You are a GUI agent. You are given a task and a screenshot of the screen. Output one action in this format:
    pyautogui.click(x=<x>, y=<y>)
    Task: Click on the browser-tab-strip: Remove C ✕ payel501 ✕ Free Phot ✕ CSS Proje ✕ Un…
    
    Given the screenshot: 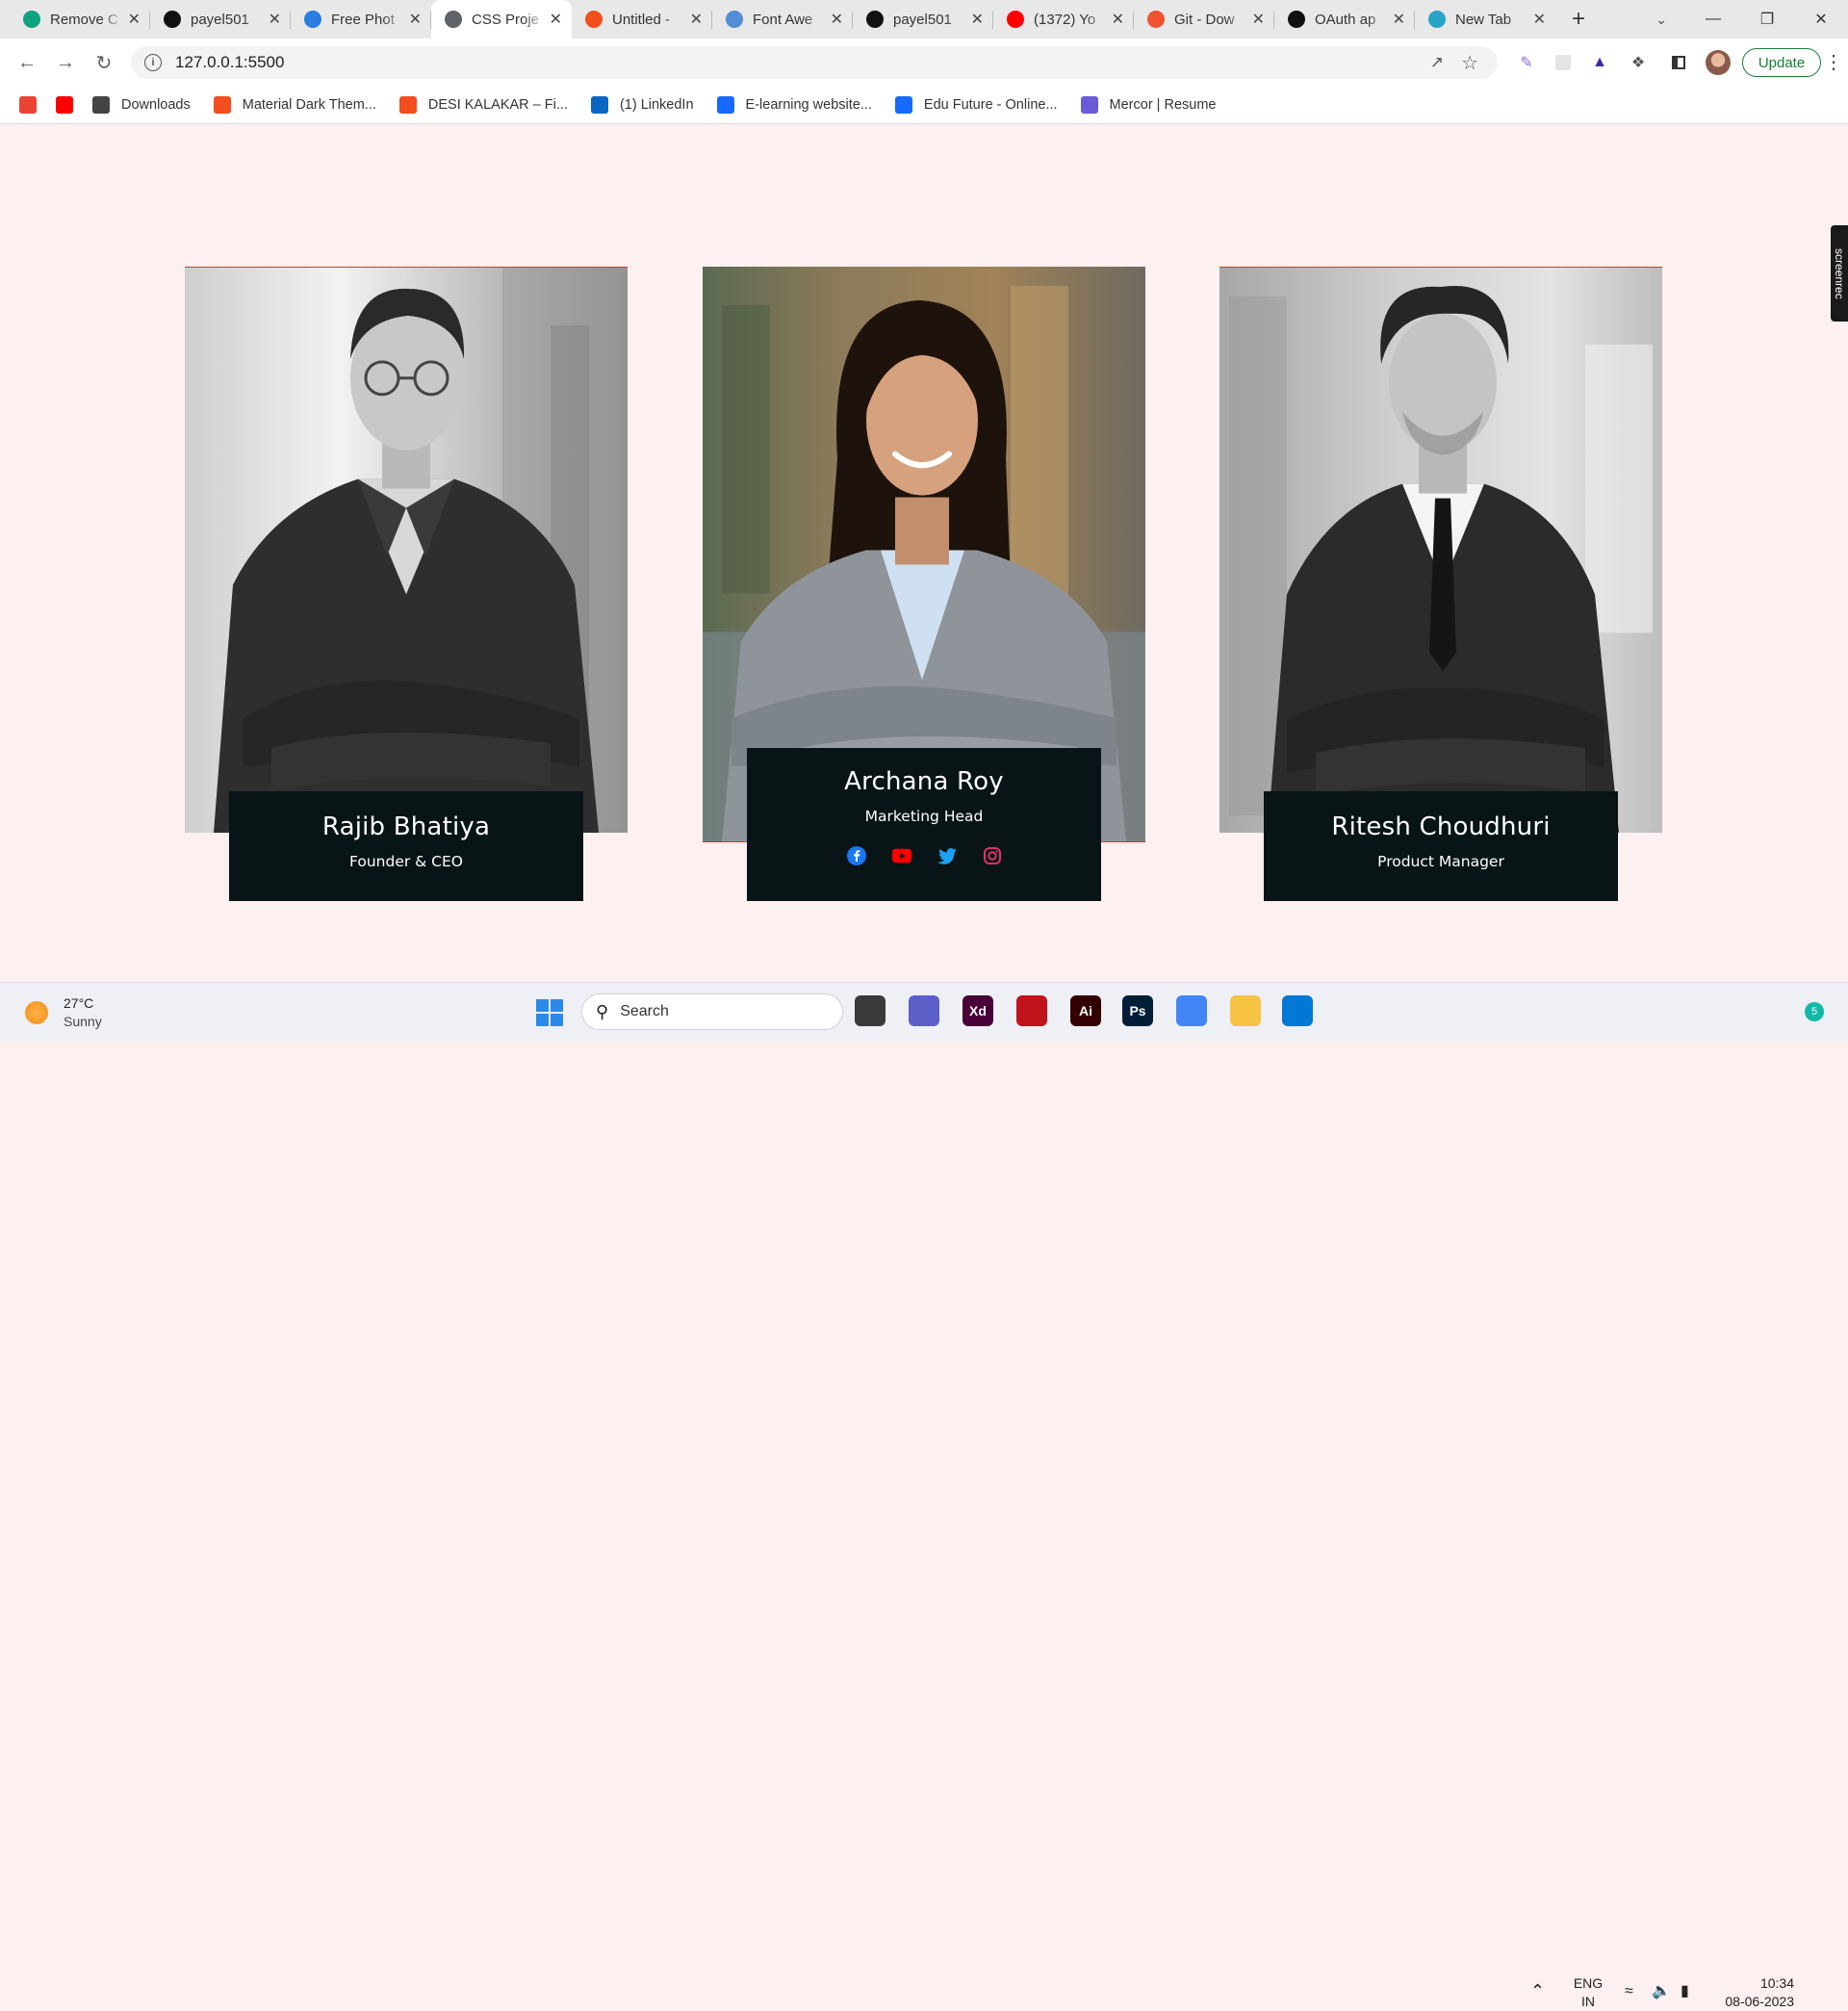 What is the action you would take?
    pyautogui.click(x=924, y=19)
    